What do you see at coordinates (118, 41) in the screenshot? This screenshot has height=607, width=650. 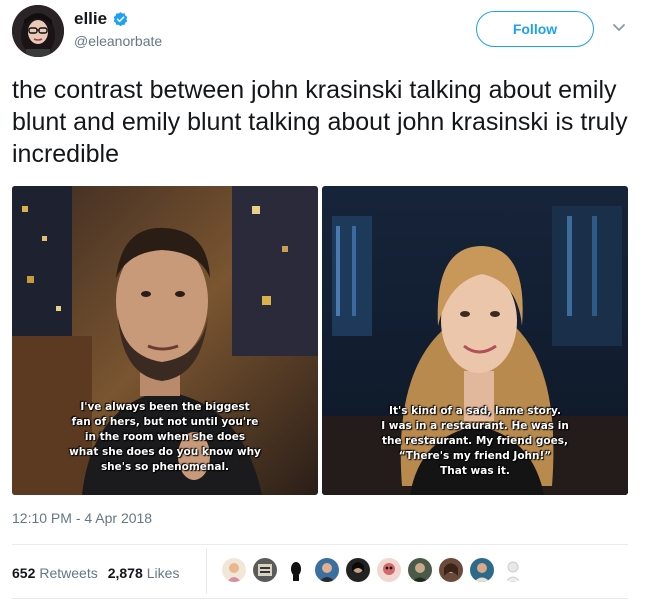 I see `user-handle: @eleanorbate` at bounding box center [118, 41].